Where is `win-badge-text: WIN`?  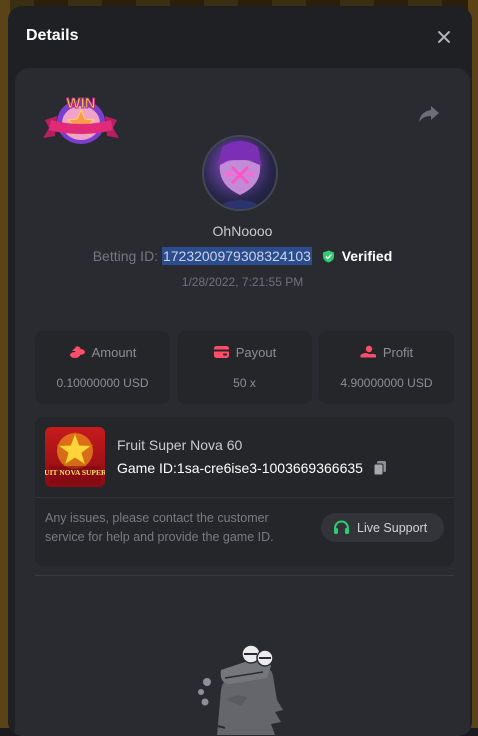 win-badge-text: WIN is located at coordinates (80, 103).